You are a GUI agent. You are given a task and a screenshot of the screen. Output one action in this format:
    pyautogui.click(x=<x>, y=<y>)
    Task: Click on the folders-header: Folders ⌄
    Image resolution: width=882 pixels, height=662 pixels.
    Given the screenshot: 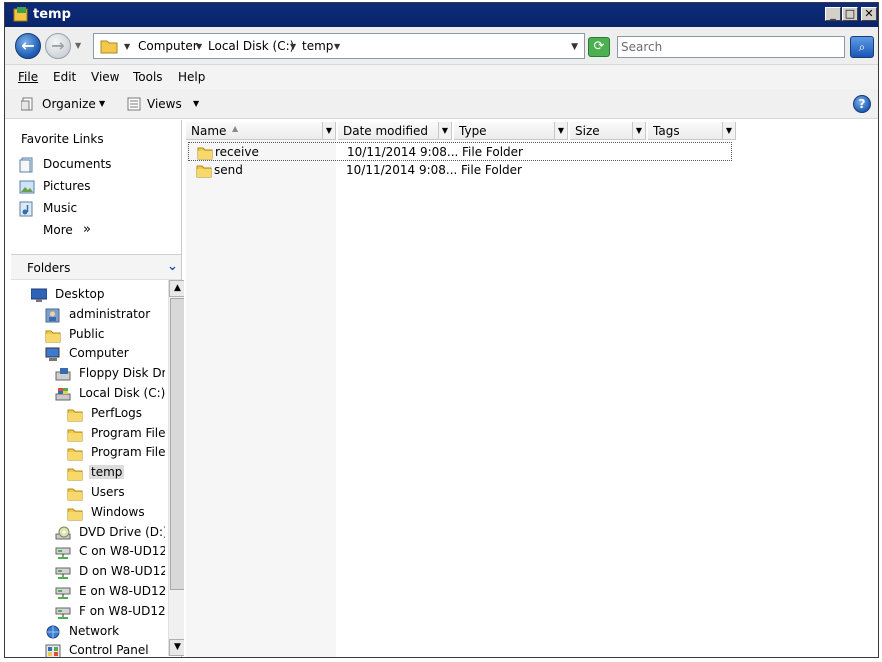 What is the action you would take?
    pyautogui.click(x=96, y=267)
    